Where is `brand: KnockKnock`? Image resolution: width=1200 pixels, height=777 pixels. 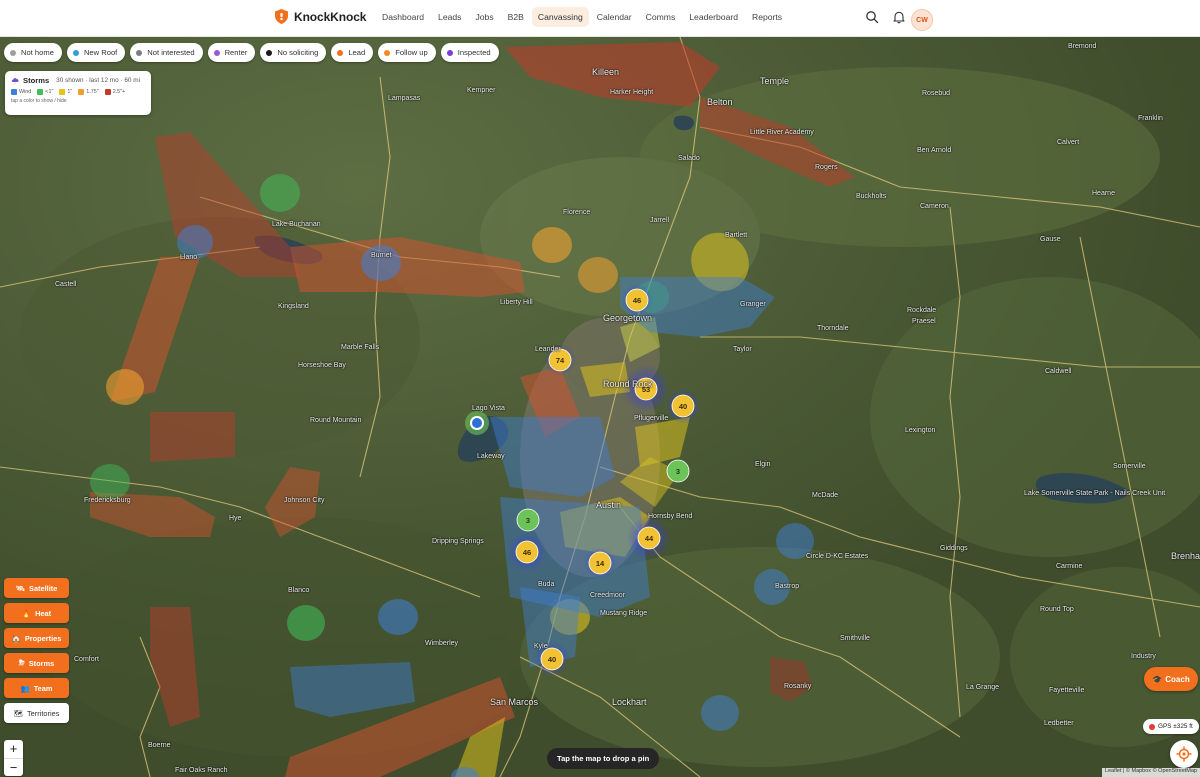 brand: KnockKnock is located at coordinates (320, 16).